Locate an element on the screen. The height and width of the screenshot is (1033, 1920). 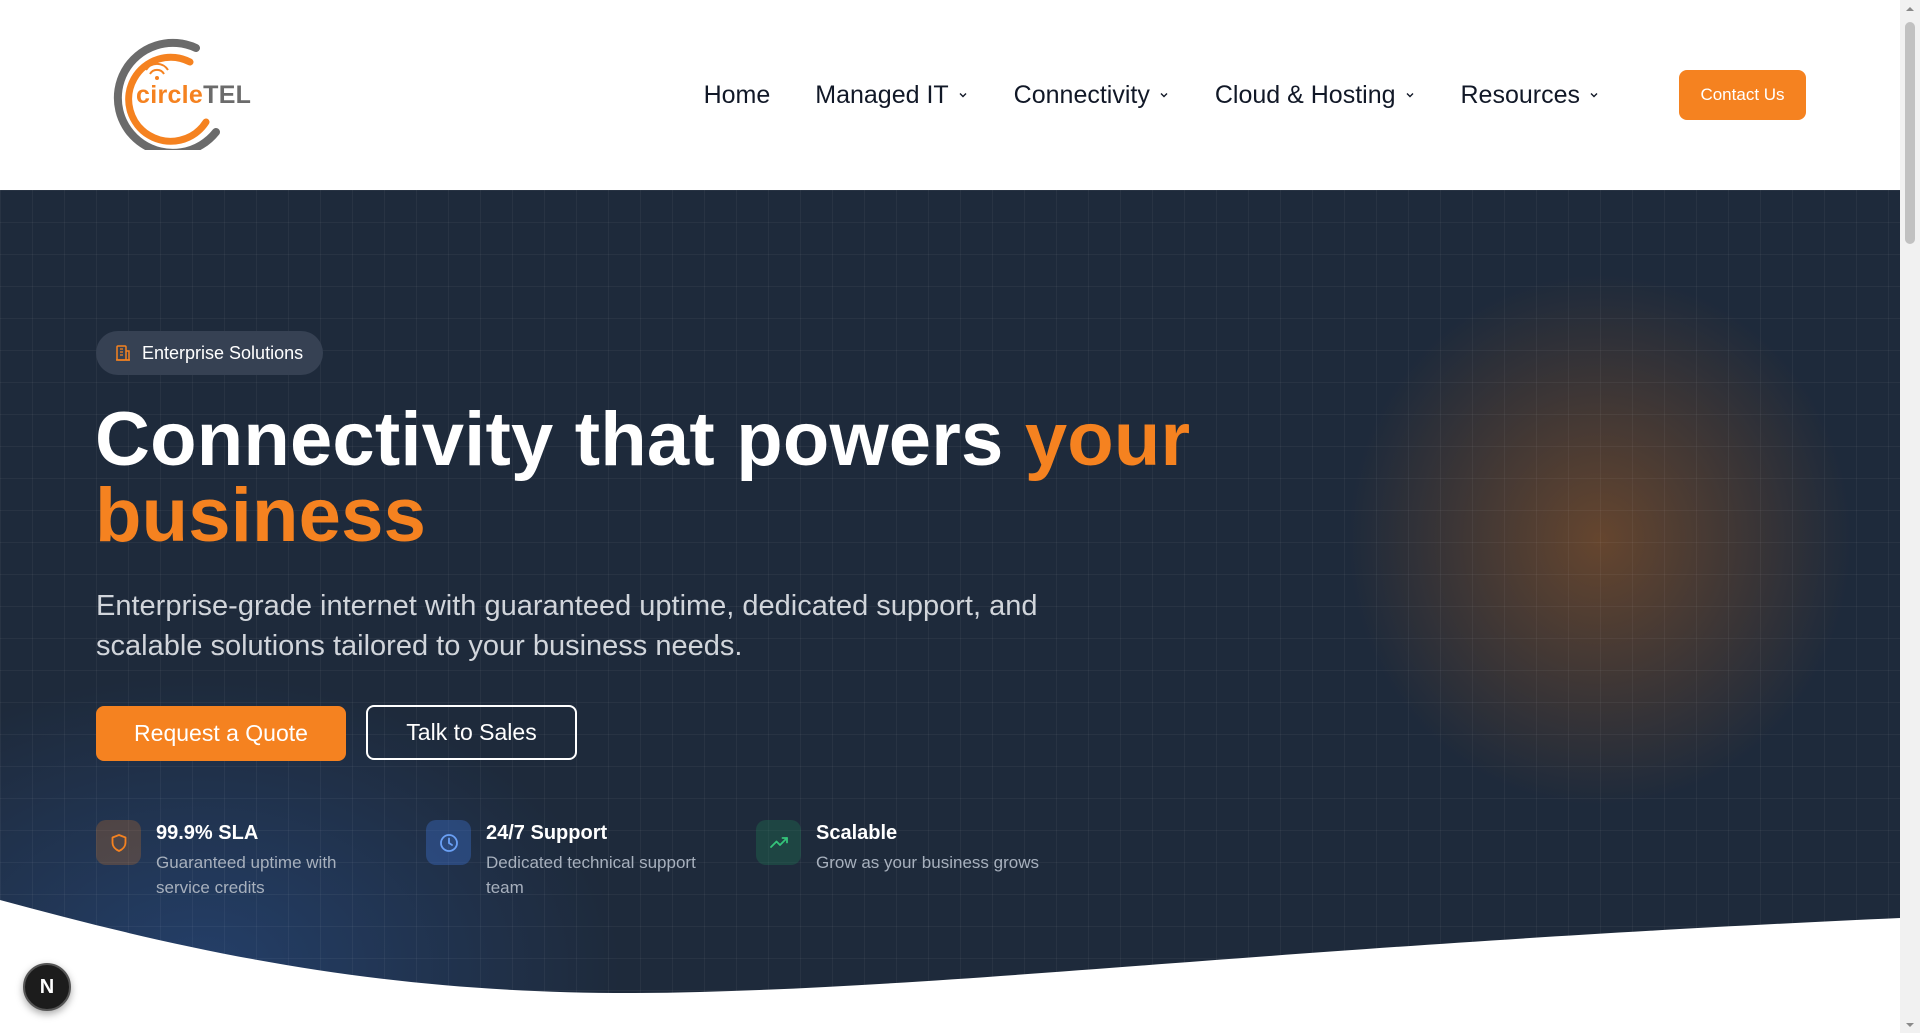
scroll-up-arrow-icon is located at coordinates (1910, 8).